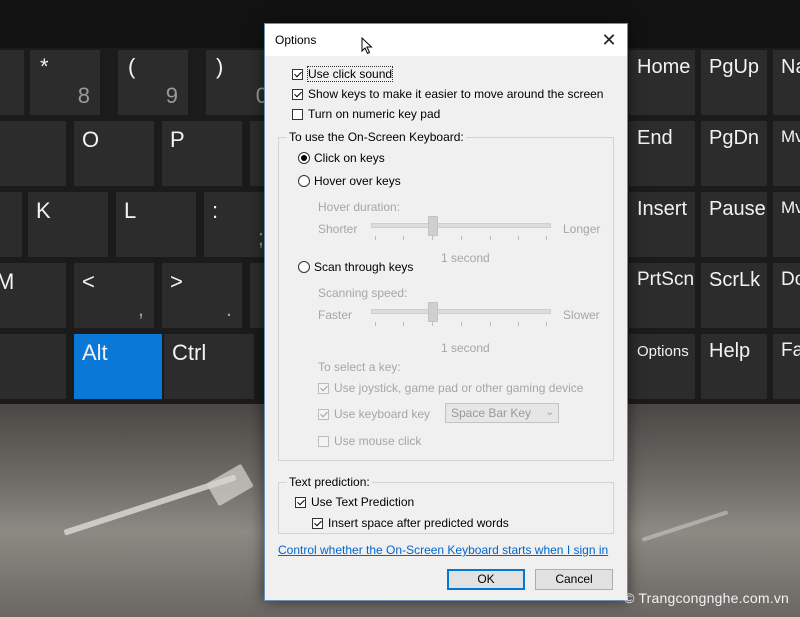 The width and height of the screenshot is (800, 617). I want to click on key-pgup: PgUp, so click(734, 82).